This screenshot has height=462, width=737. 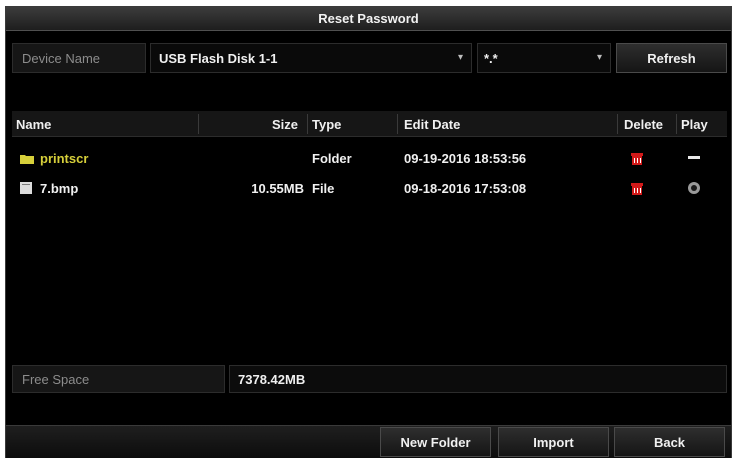 What do you see at coordinates (435, 442) in the screenshot?
I see `new-folder-button: New Folder` at bounding box center [435, 442].